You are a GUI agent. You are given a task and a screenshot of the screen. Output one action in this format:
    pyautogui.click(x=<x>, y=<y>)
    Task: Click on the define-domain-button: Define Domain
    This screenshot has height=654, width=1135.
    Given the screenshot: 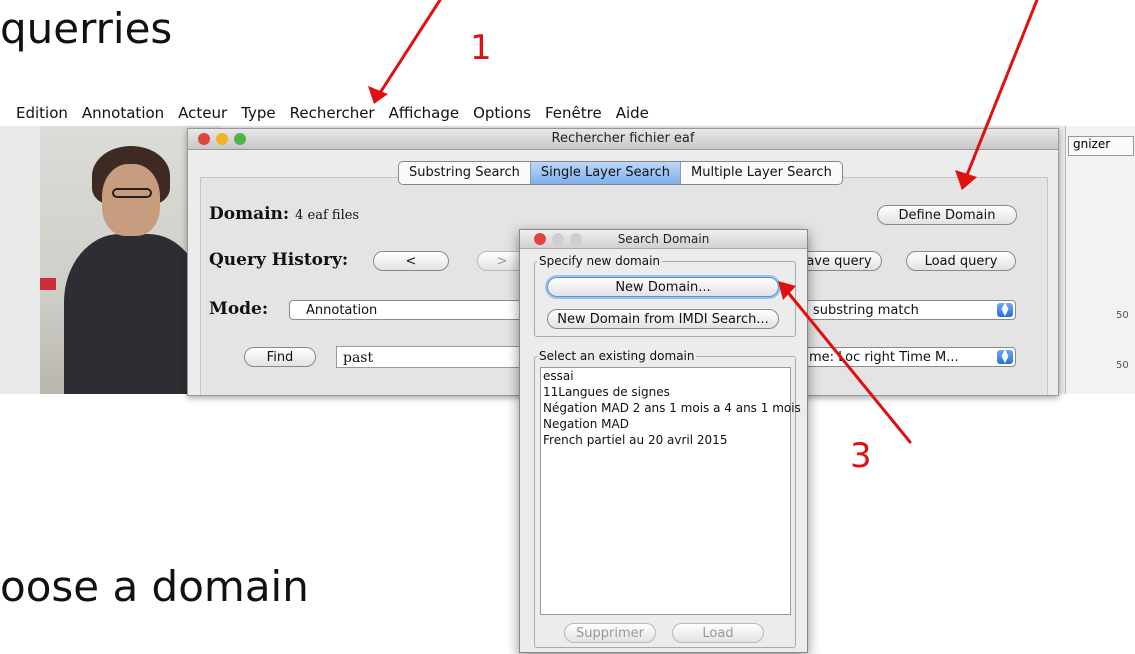 What is the action you would take?
    pyautogui.click(x=947, y=215)
    